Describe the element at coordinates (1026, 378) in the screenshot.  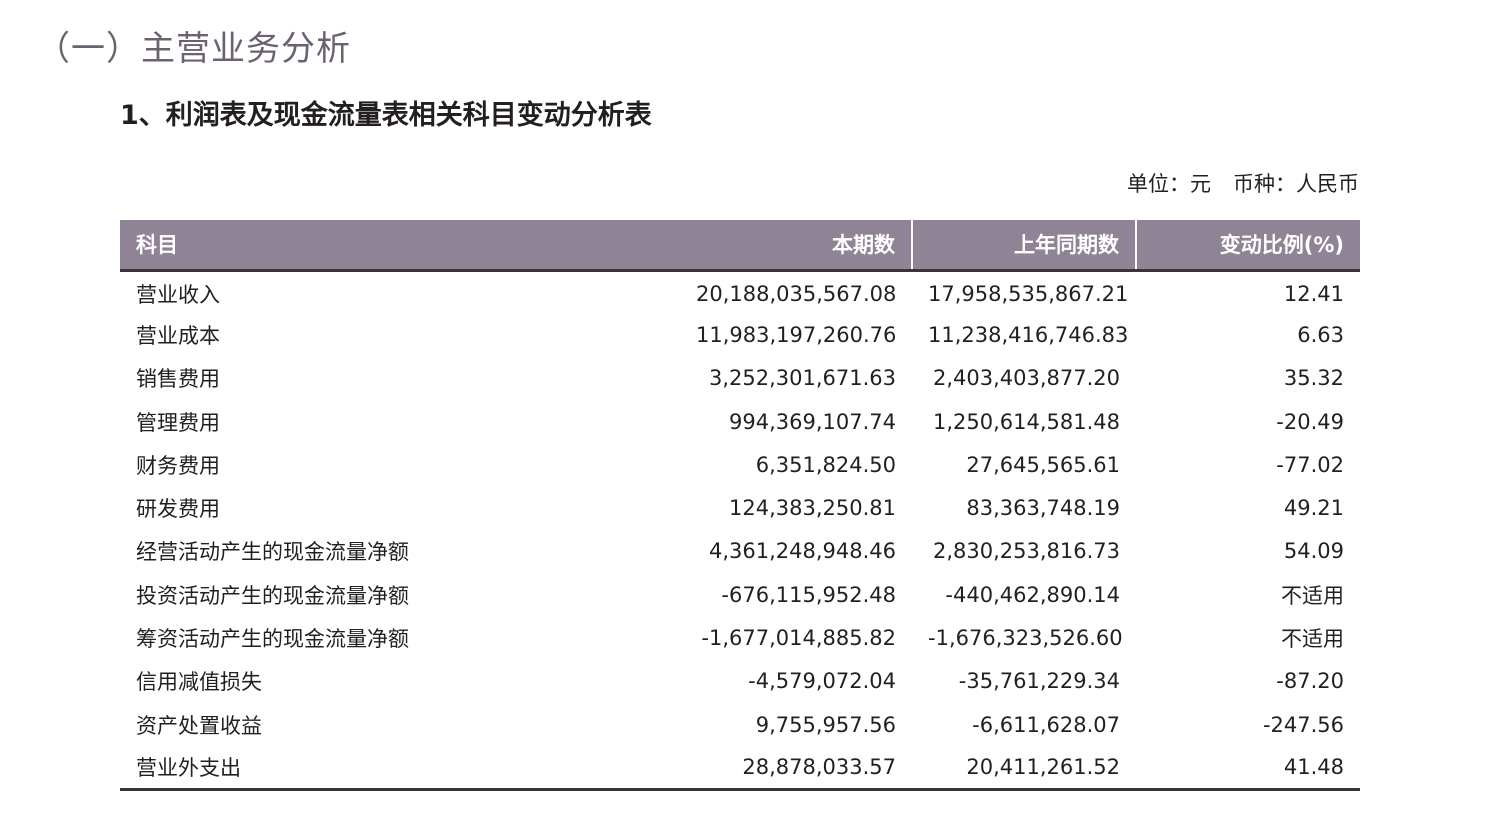
I see `row-prior-value: 2,403,403,877.20` at that location.